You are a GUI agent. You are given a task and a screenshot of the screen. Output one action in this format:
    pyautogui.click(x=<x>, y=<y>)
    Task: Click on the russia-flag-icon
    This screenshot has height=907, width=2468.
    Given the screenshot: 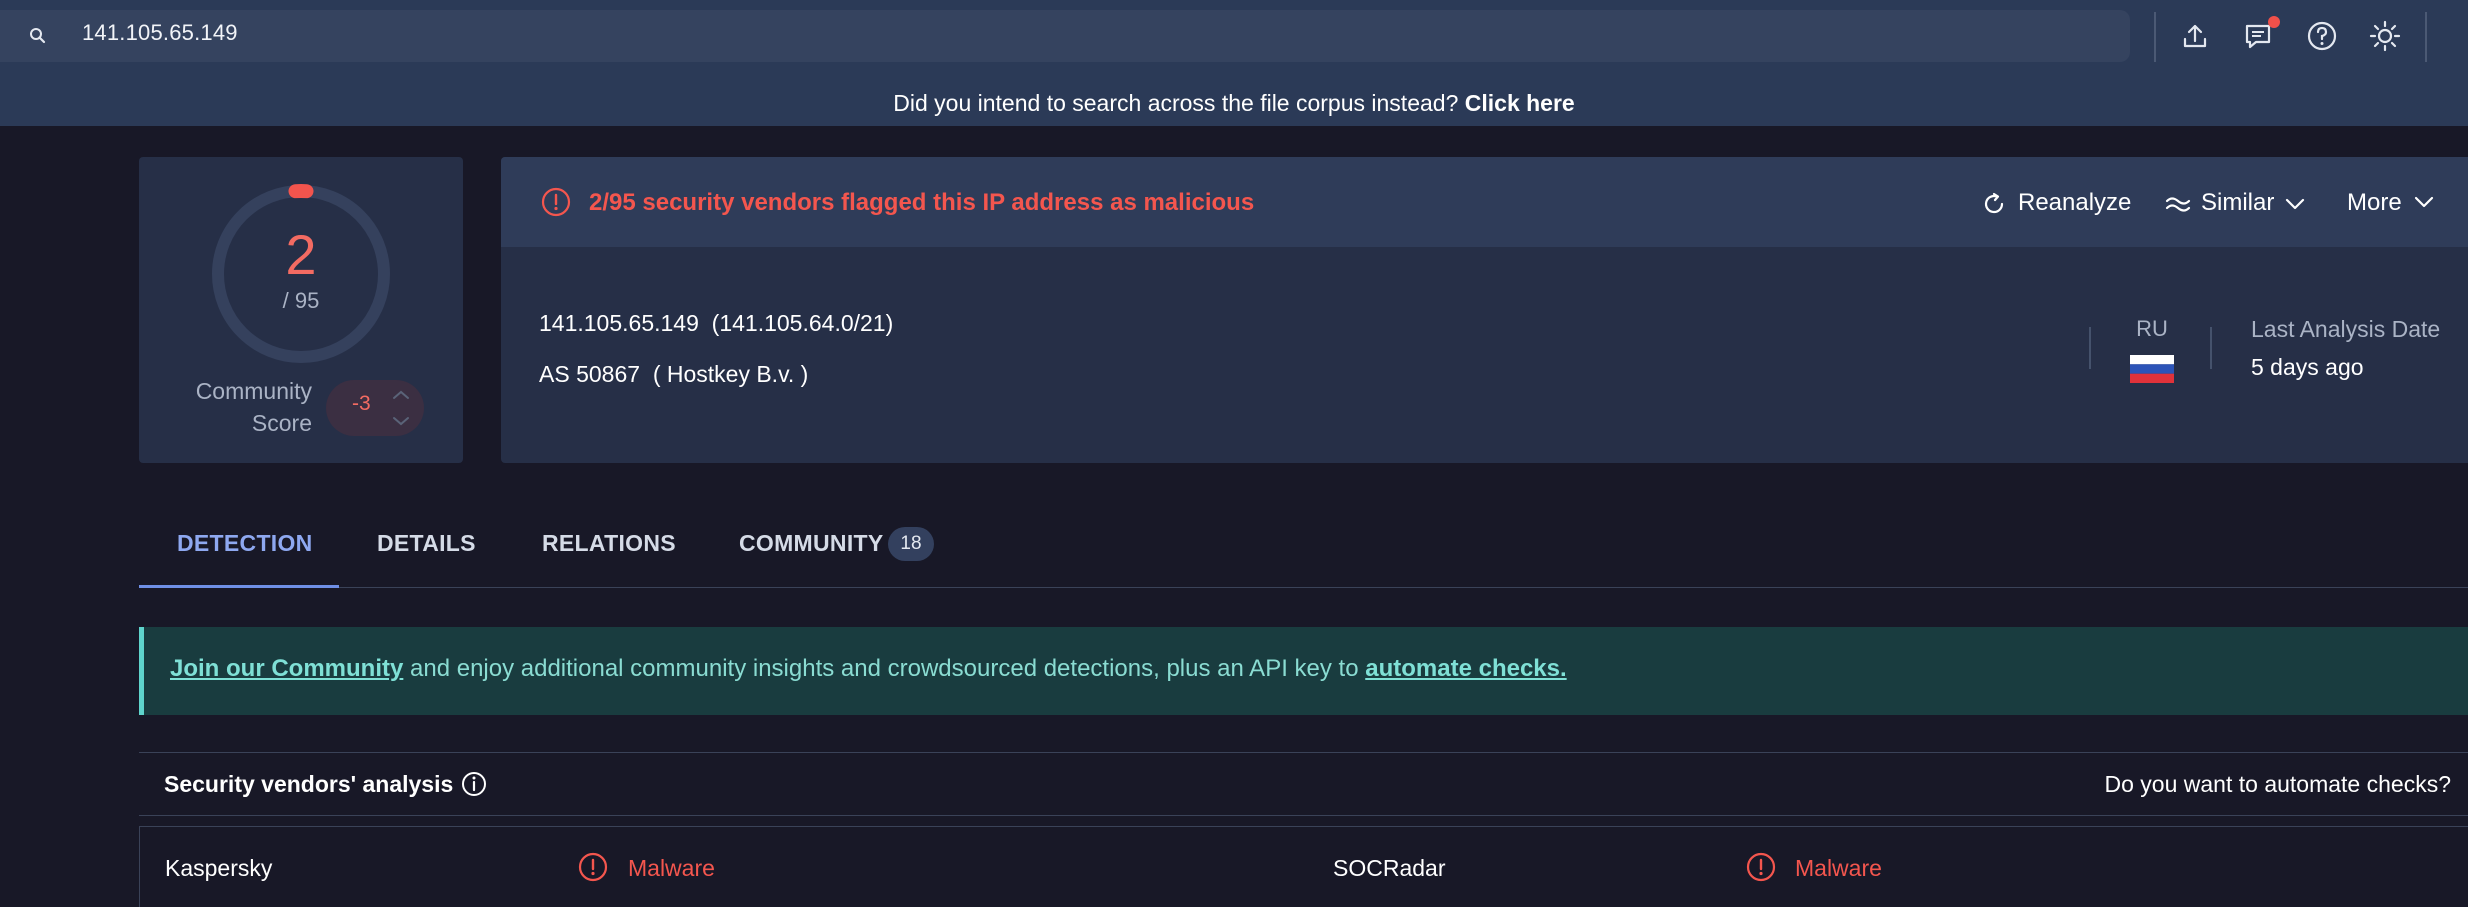 What is the action you would take?
    pyautogui.click(x=2152, y=369)
    